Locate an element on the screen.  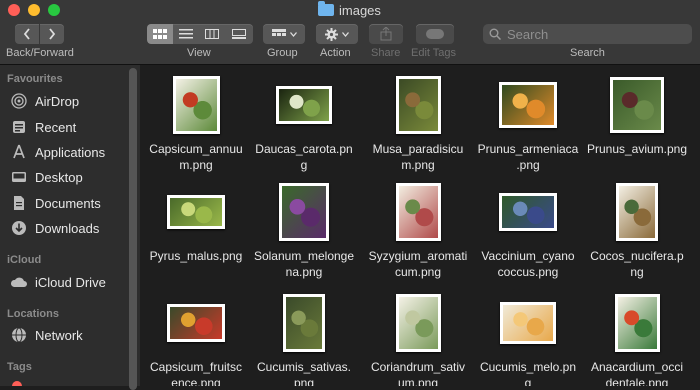
sidebar-item-label: Documents is located at coordinates (68, 203).